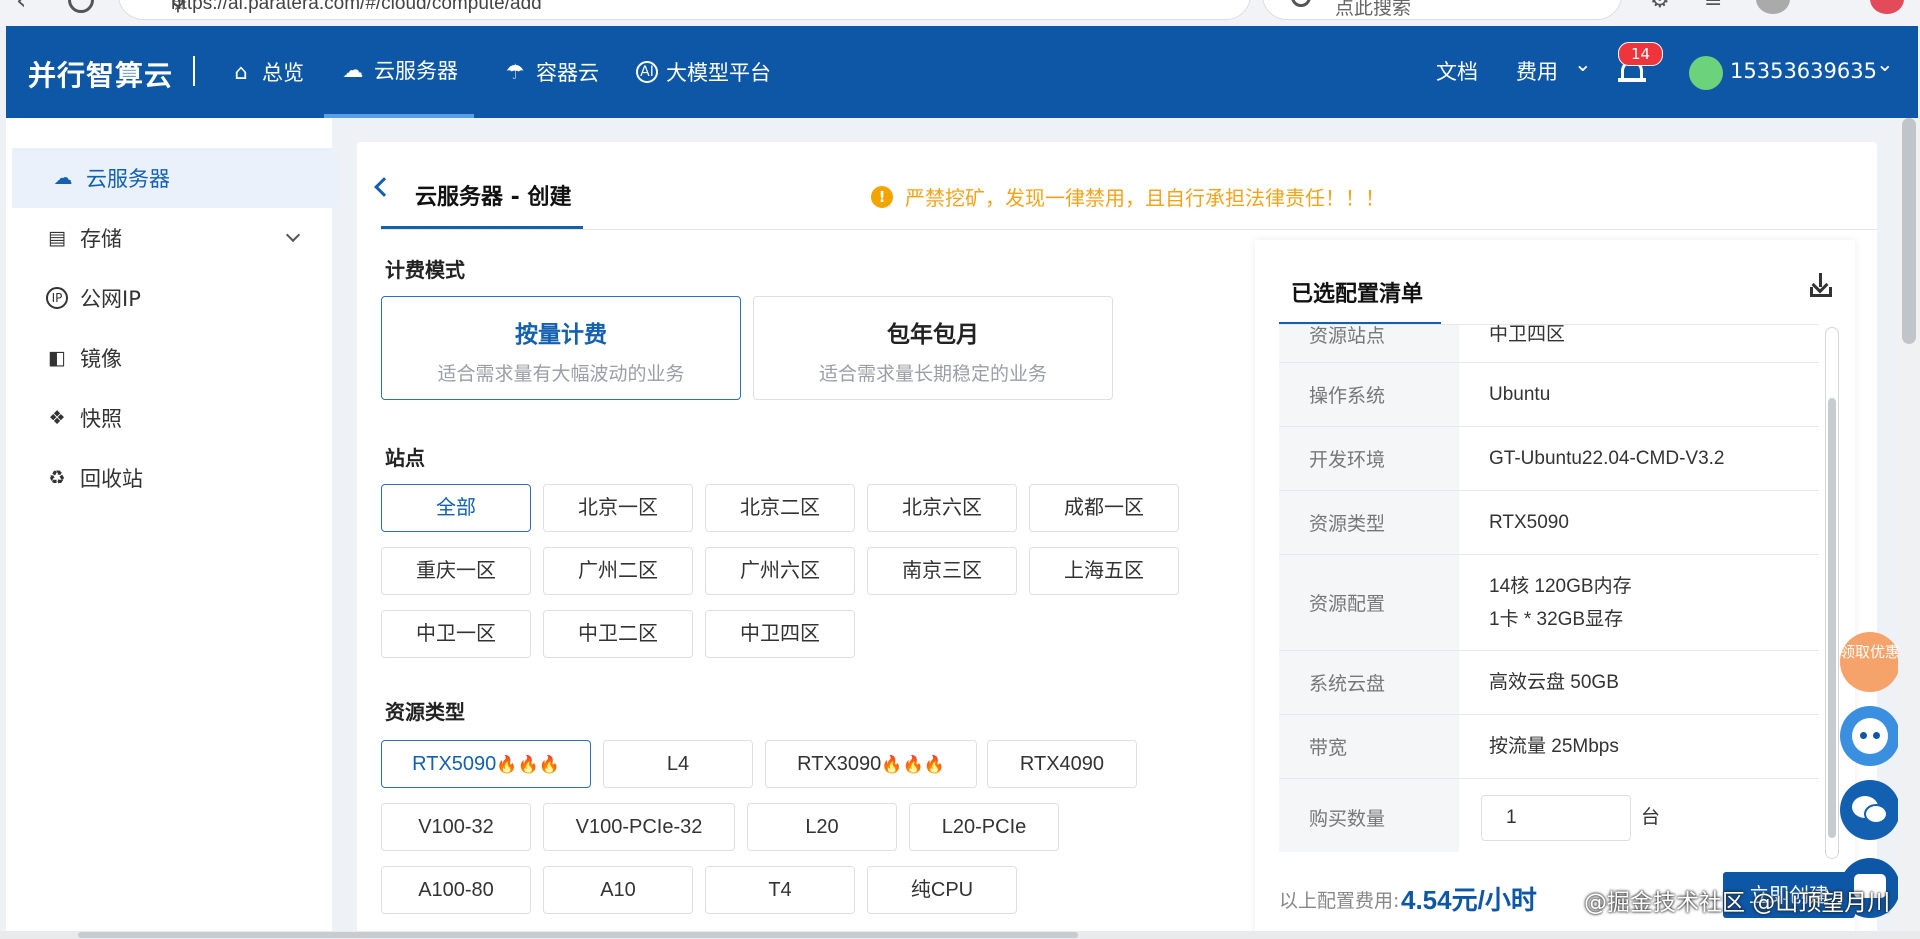  I want to click on home-icon: ⌂, so click(241, 72).